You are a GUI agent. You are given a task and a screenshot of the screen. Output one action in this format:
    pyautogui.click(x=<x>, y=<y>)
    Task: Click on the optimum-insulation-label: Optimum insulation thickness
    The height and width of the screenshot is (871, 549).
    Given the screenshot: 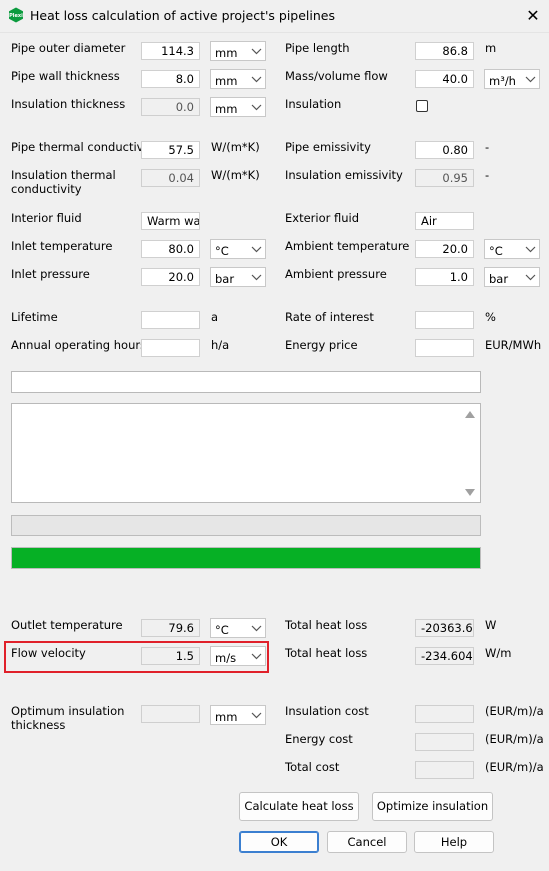 What is the action you would take?
    pyautogui.click(x=68, y=718)
    